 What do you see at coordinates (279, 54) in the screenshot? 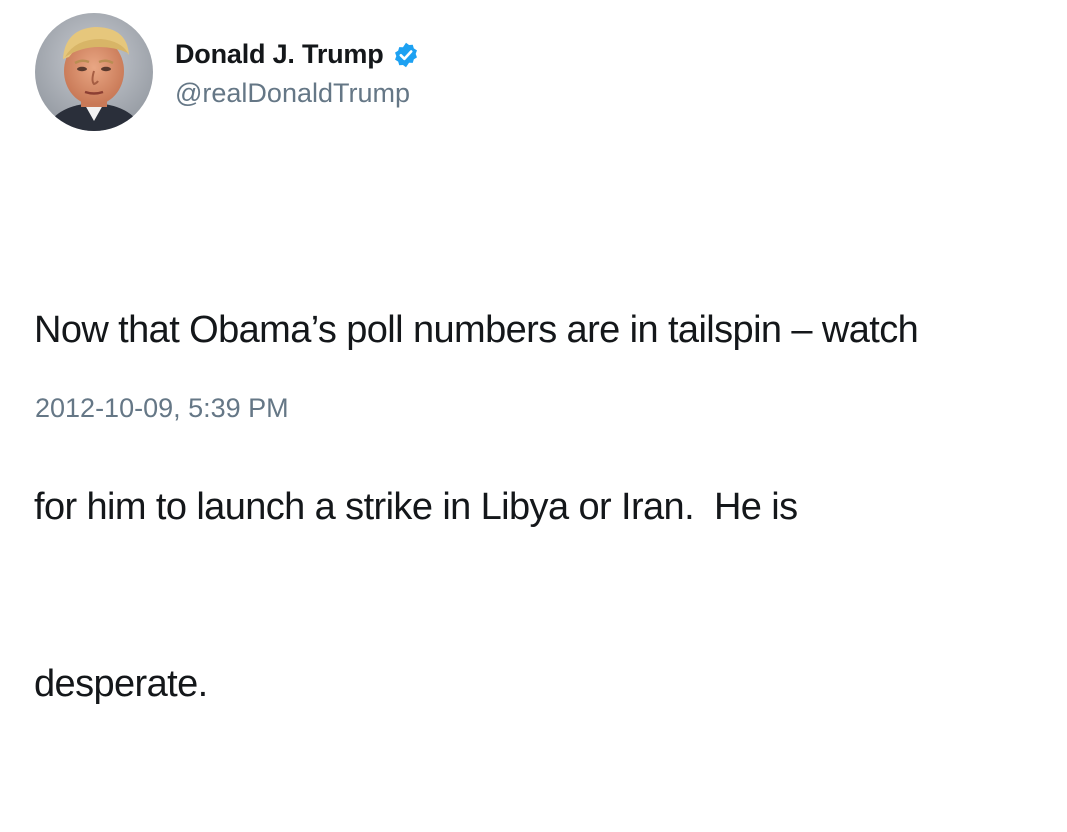
I see `author-display-name: Donald J. Trump` at bounding box center [279, 54].